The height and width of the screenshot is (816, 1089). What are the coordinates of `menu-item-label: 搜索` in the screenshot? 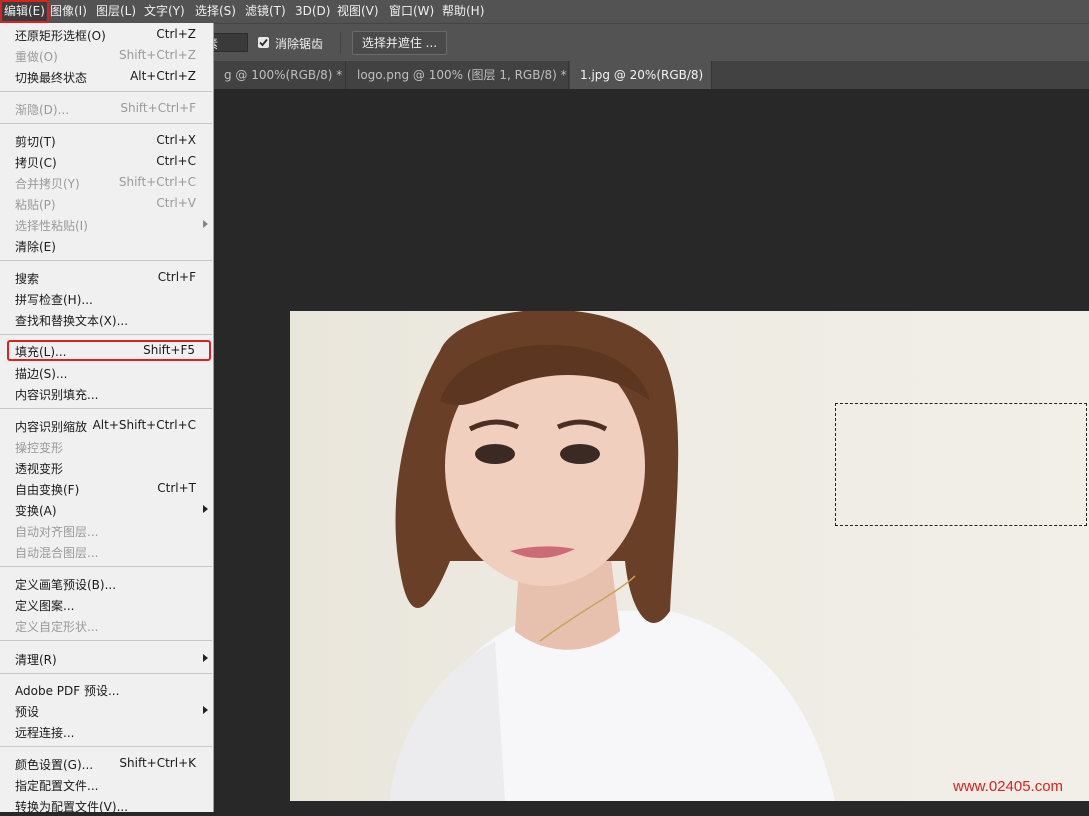 It's located at (27, 279).